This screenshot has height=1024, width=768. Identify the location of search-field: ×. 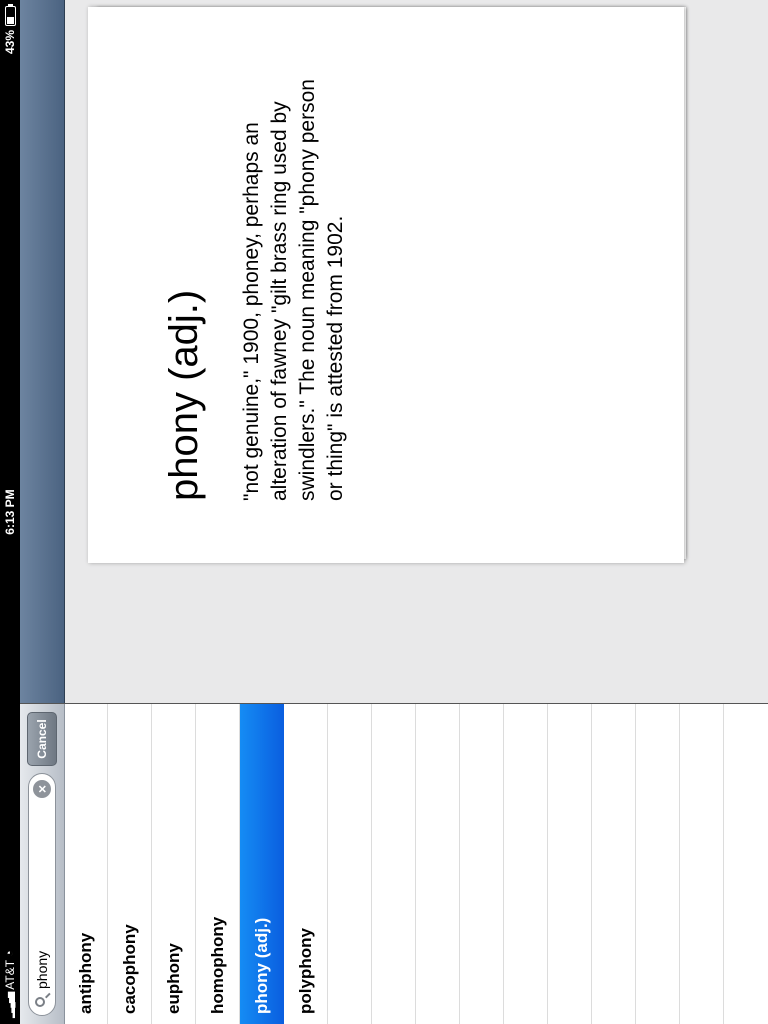
(42, 894).